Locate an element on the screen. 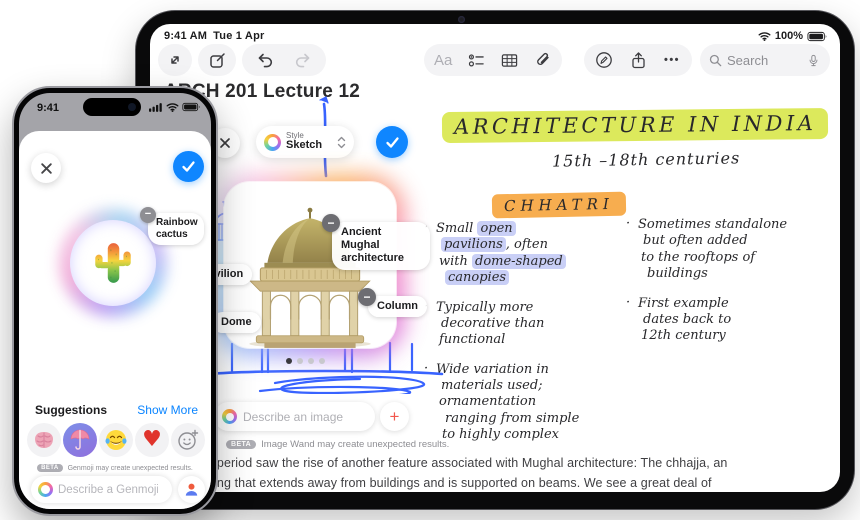  more-button: ••• is located at coordinates (672, 60).